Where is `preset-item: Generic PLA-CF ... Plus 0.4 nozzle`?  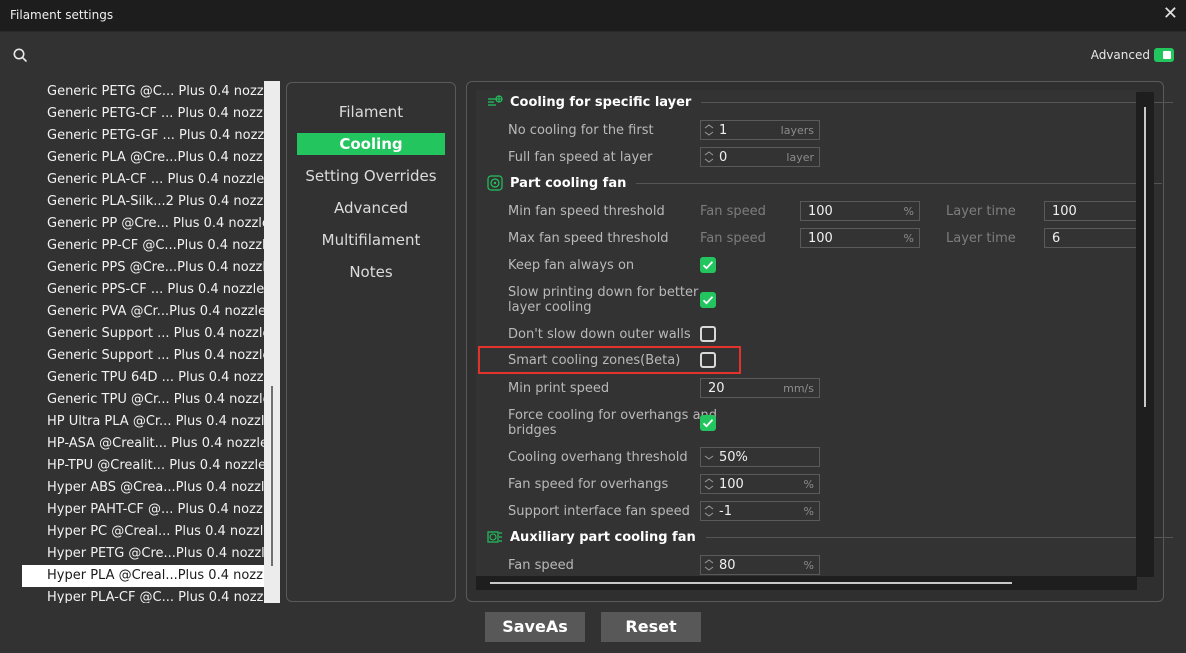 preset-item: Generic PLA-CF ... Plus 0.4 nozzle is located at coordinates (143, 180).